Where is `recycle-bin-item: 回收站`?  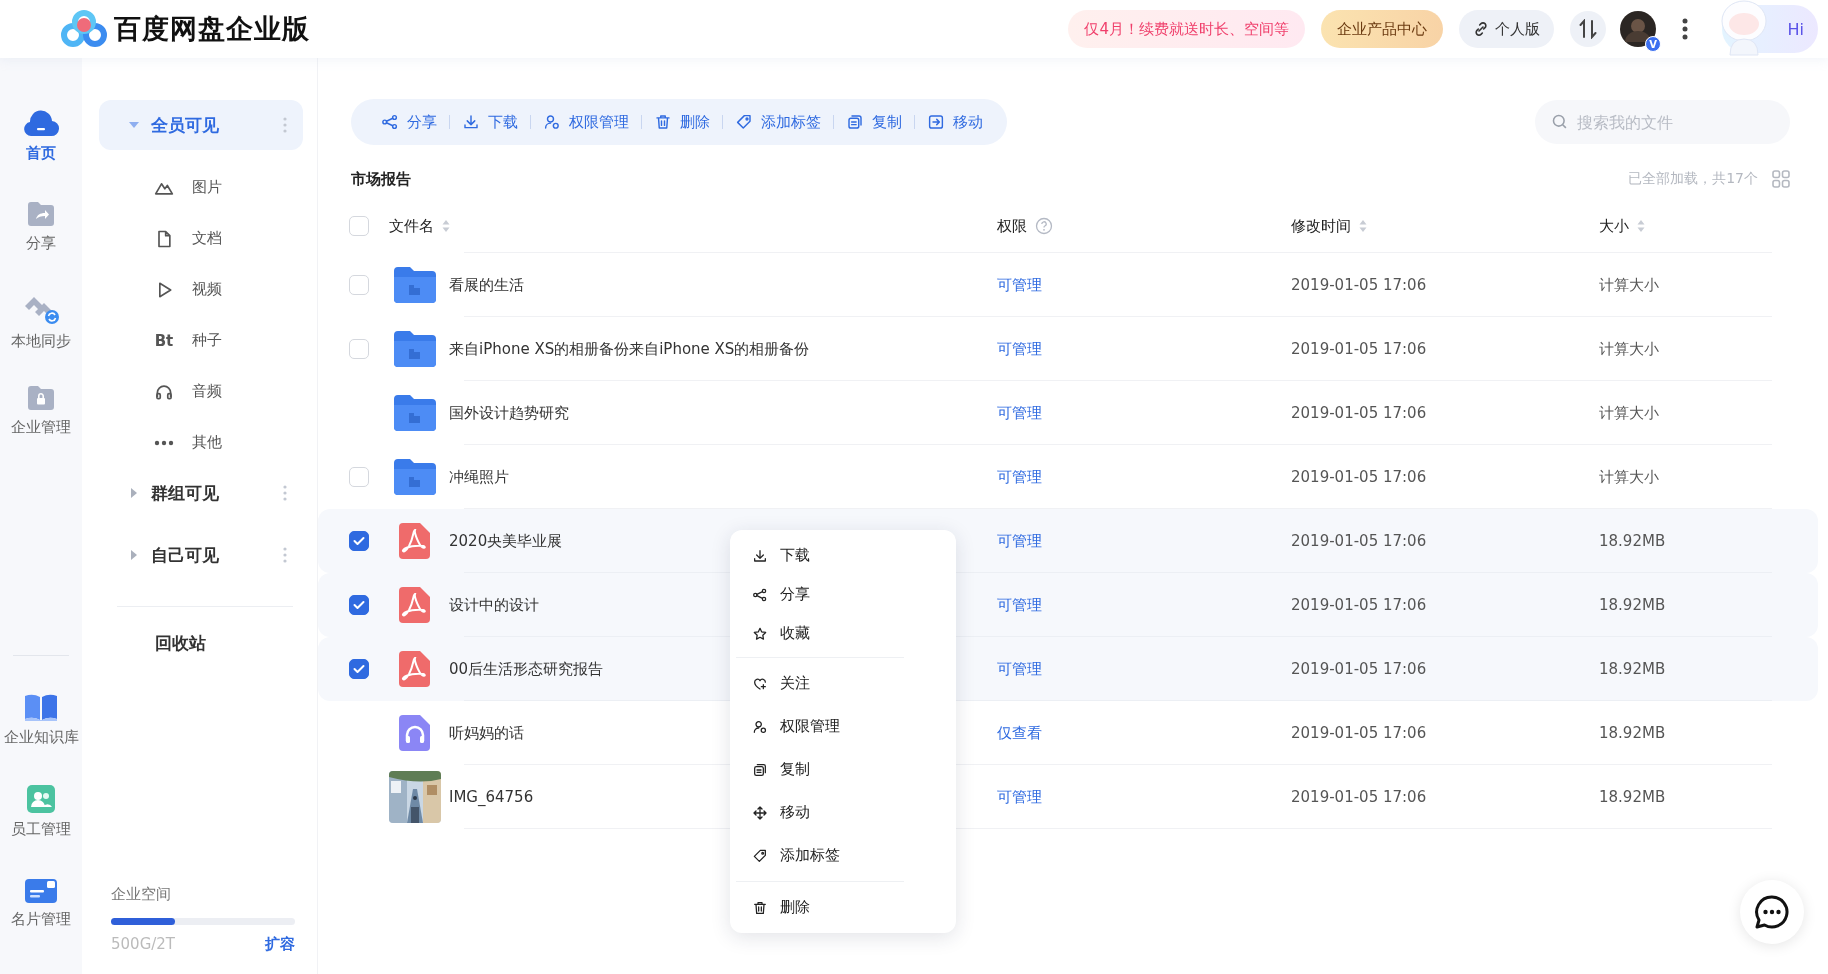
recycle-bin-item: 回收站 is located at coordinates (201, 643).